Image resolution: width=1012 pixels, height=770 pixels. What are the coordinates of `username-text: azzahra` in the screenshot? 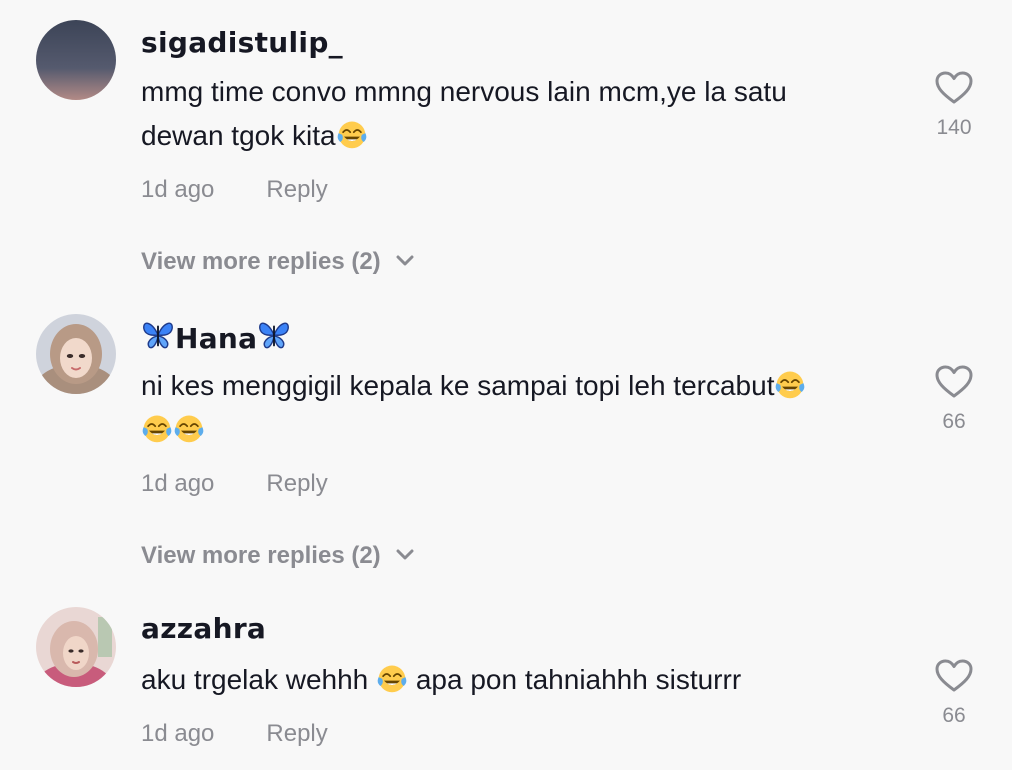 It's located at (204, 628).